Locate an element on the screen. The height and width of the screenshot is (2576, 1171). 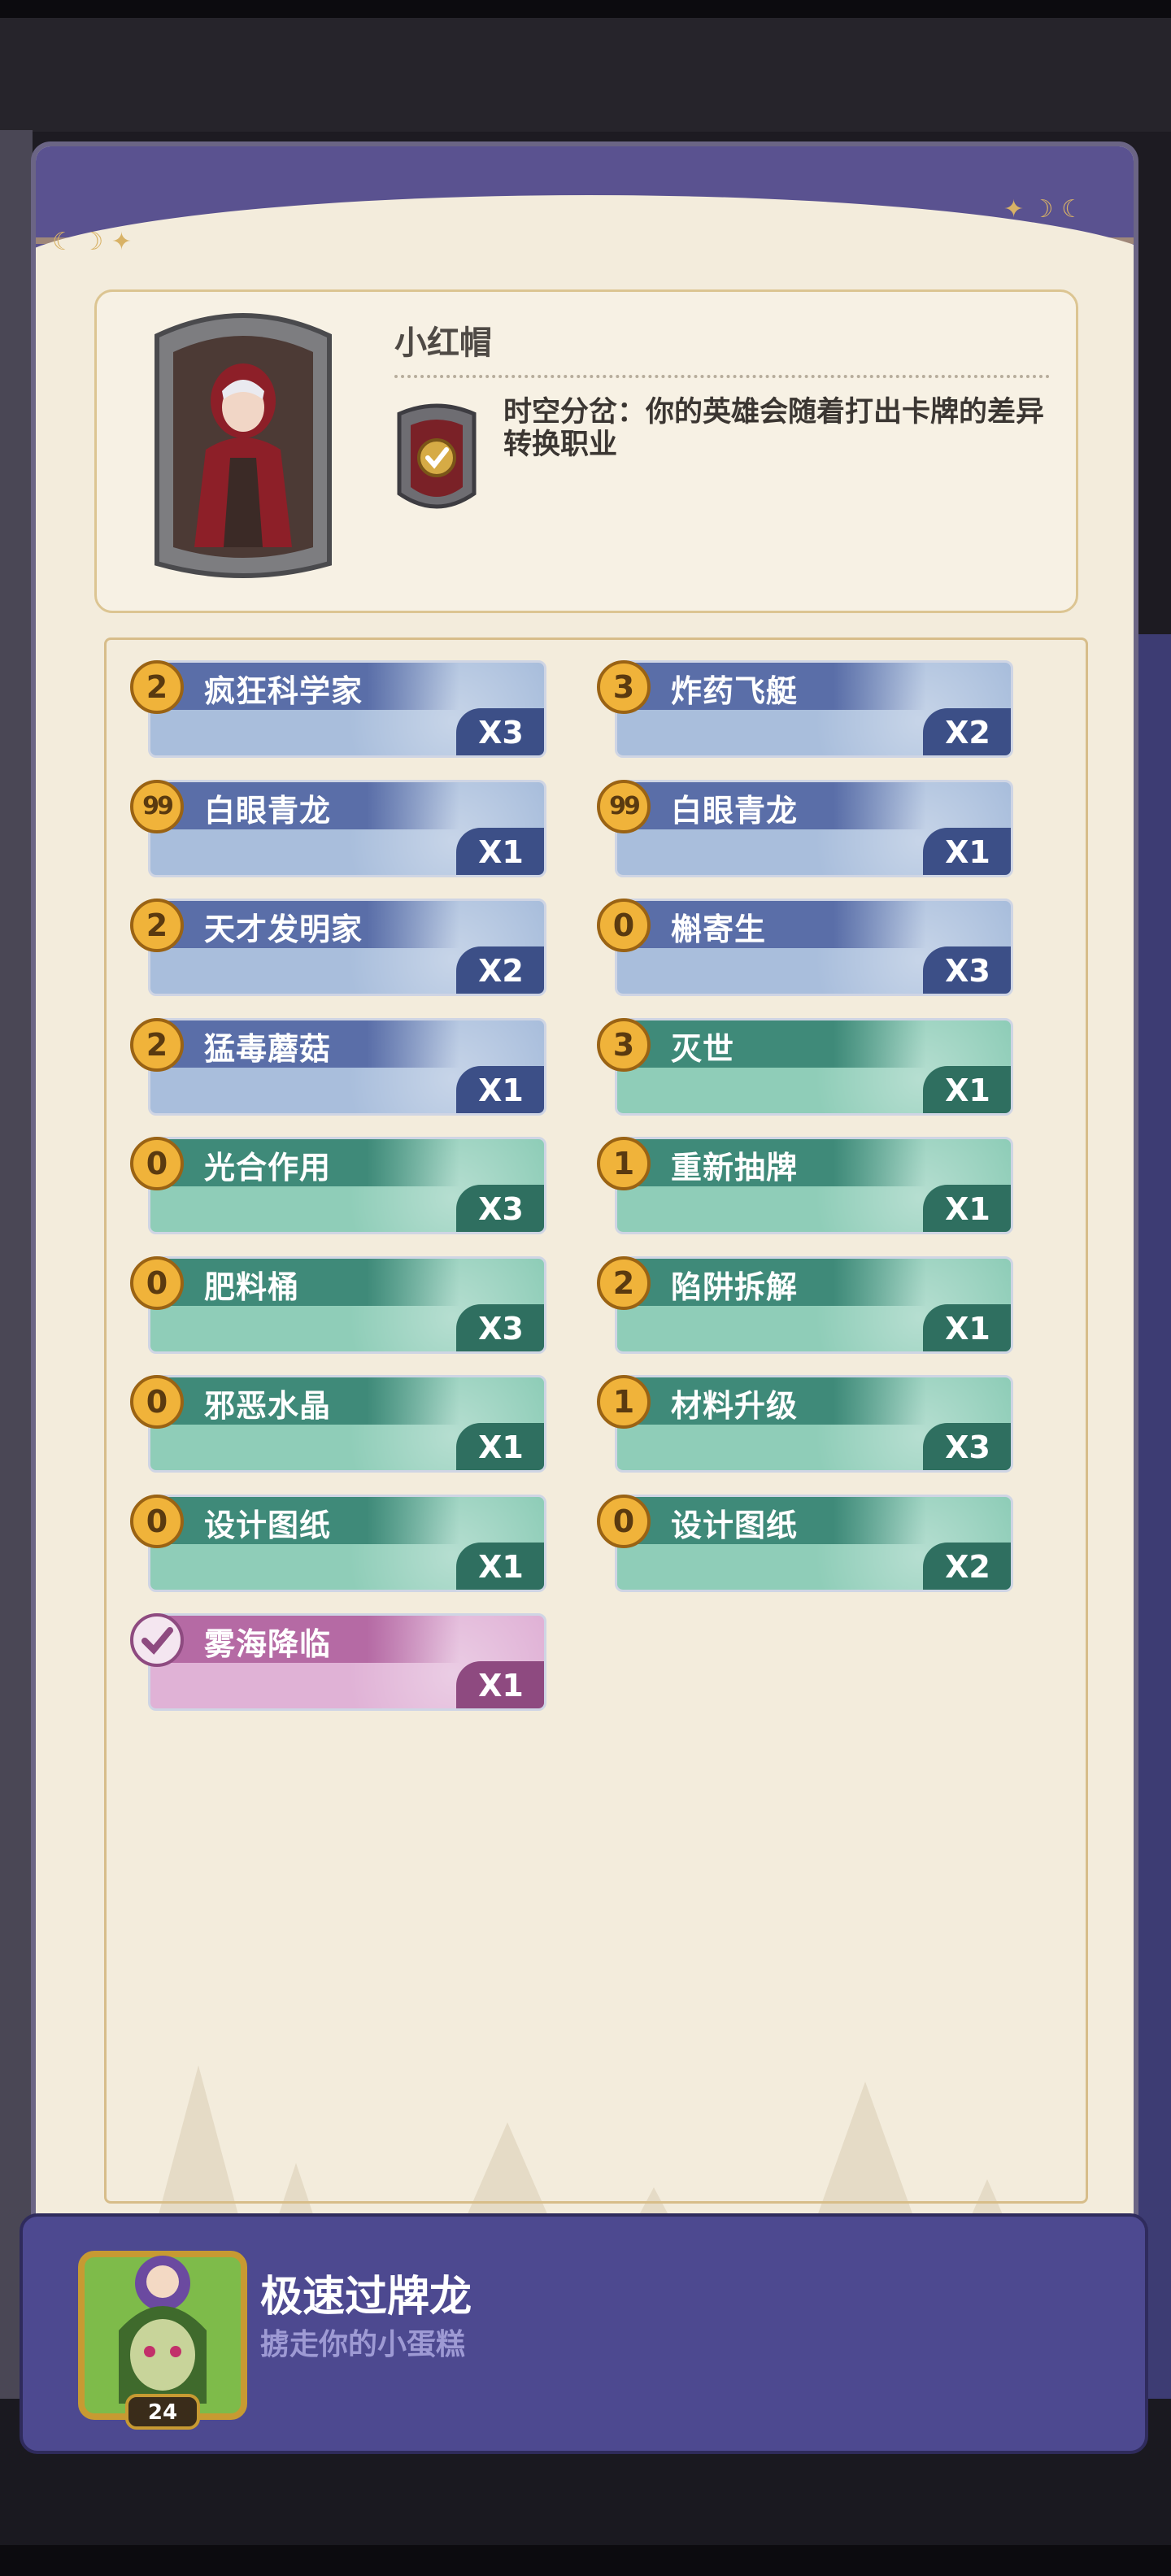
card-name: 邪恶水晶 is located at coordinates (268, 1406).